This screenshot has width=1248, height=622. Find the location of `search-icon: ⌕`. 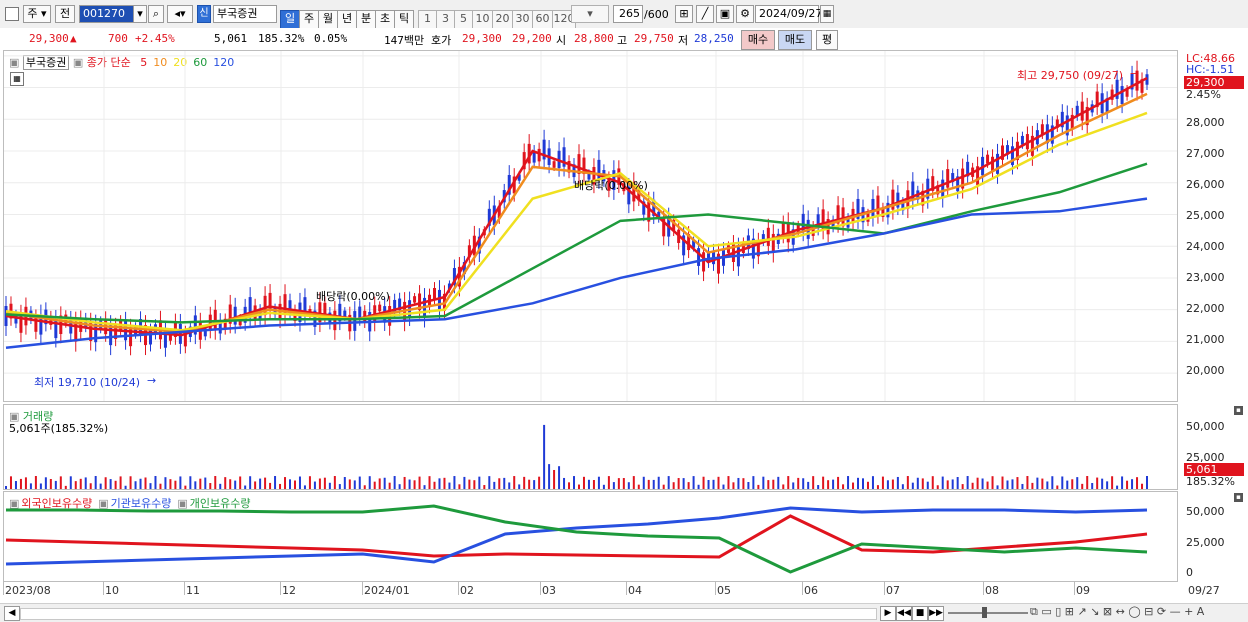

search-icon: ⌕ is located at coordinates (156, 14).